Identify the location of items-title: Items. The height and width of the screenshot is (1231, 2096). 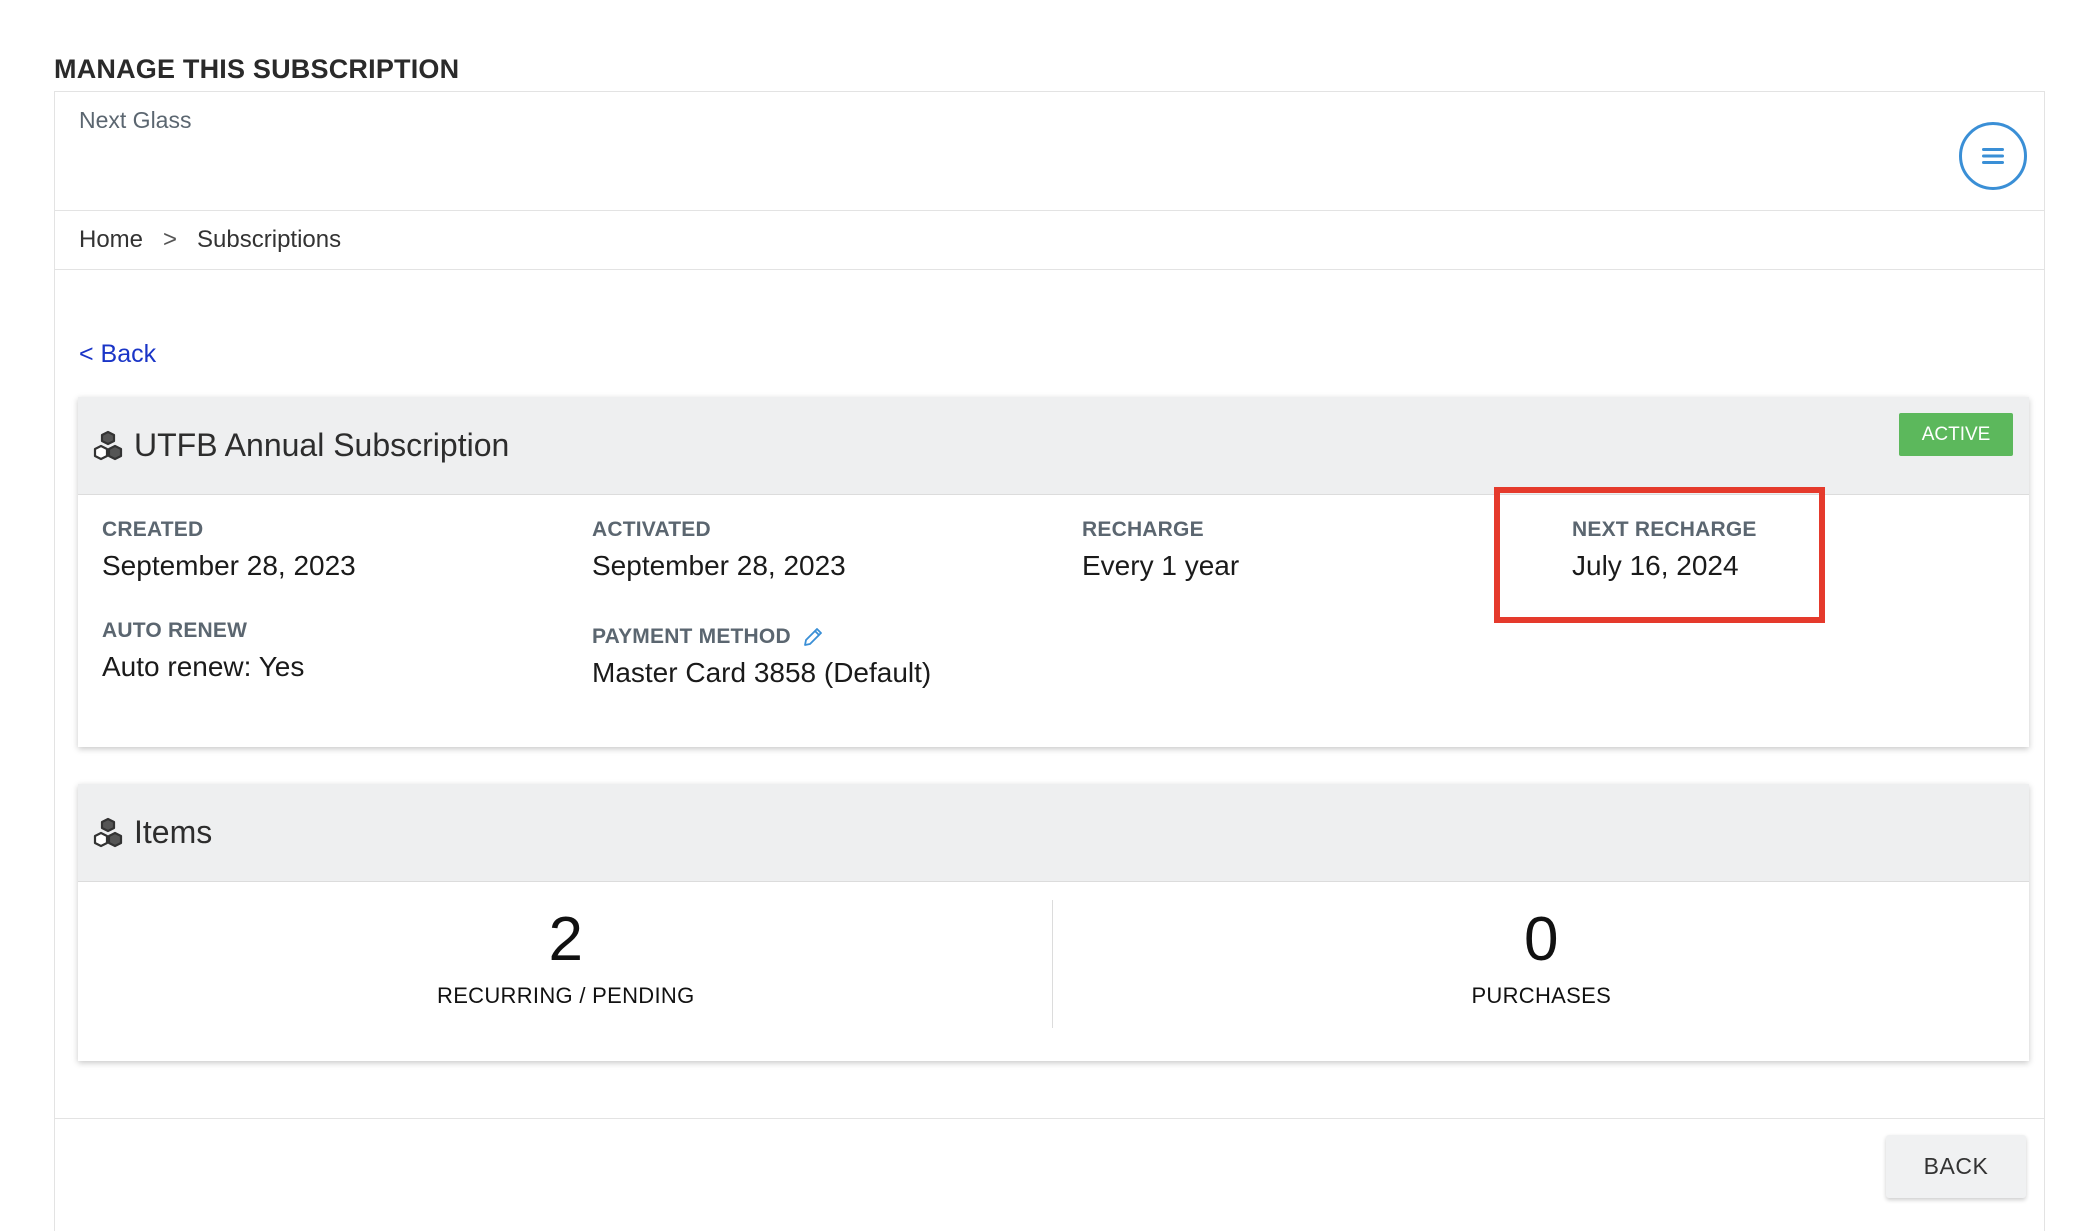
(173, 832).